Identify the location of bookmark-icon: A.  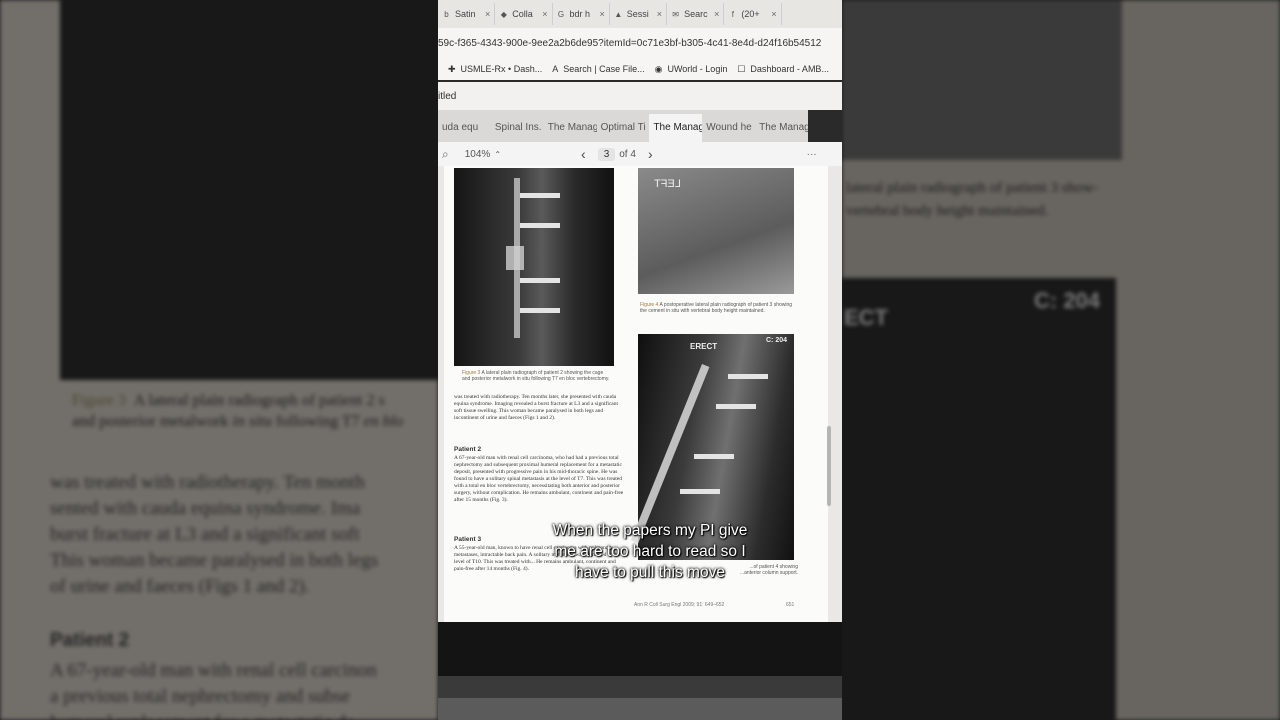
(555, 69).